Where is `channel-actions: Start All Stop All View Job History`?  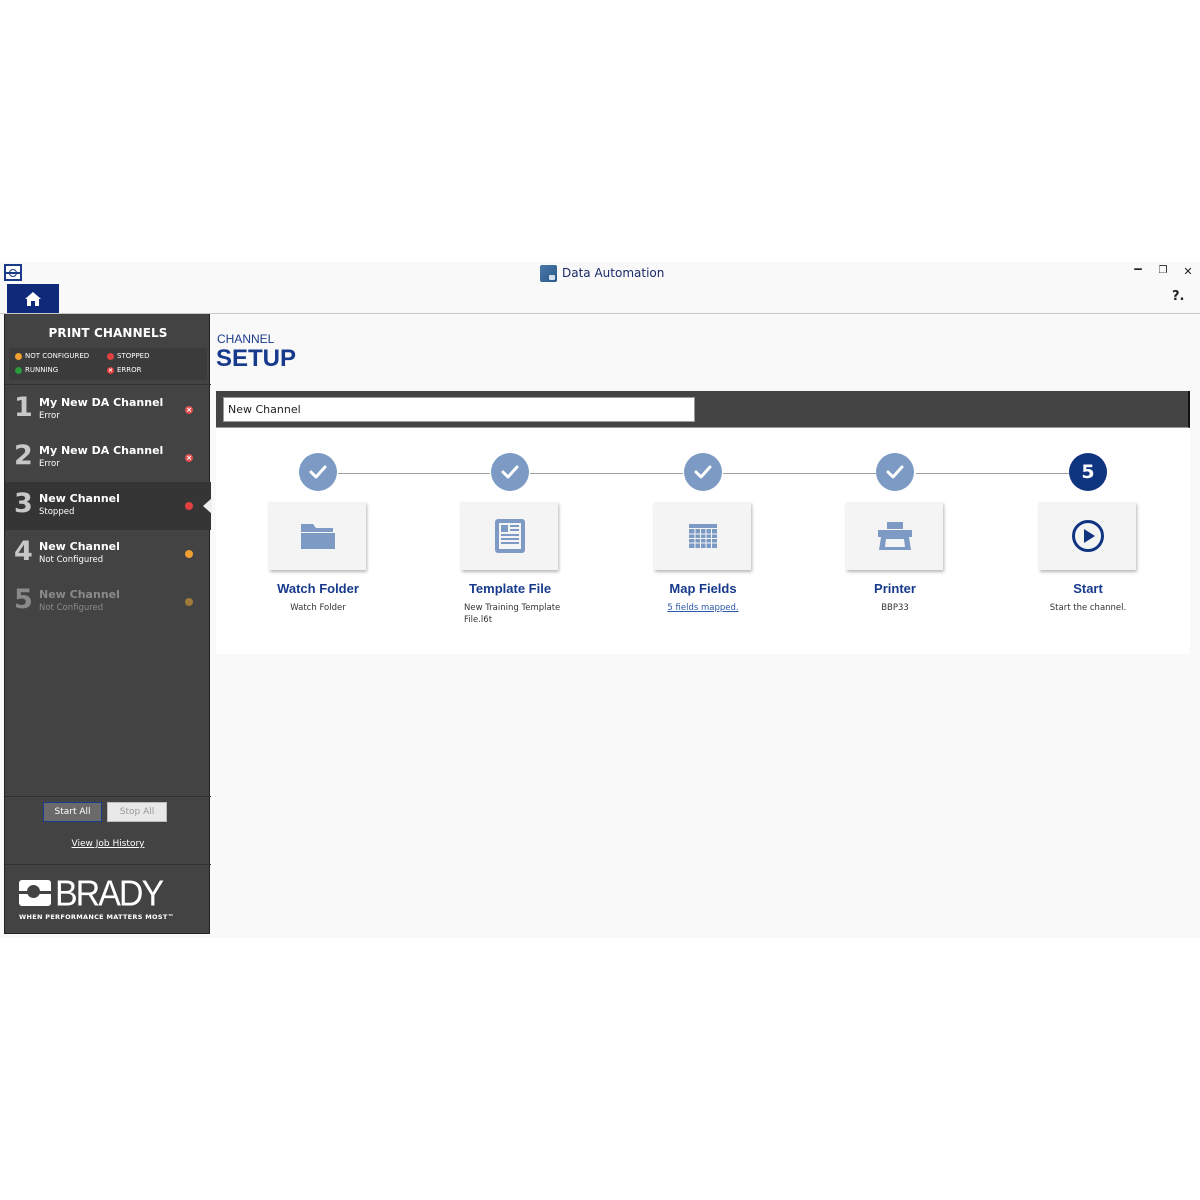
channel-actions: Start All Stop All View Job History is located at coordinates (108, 831).